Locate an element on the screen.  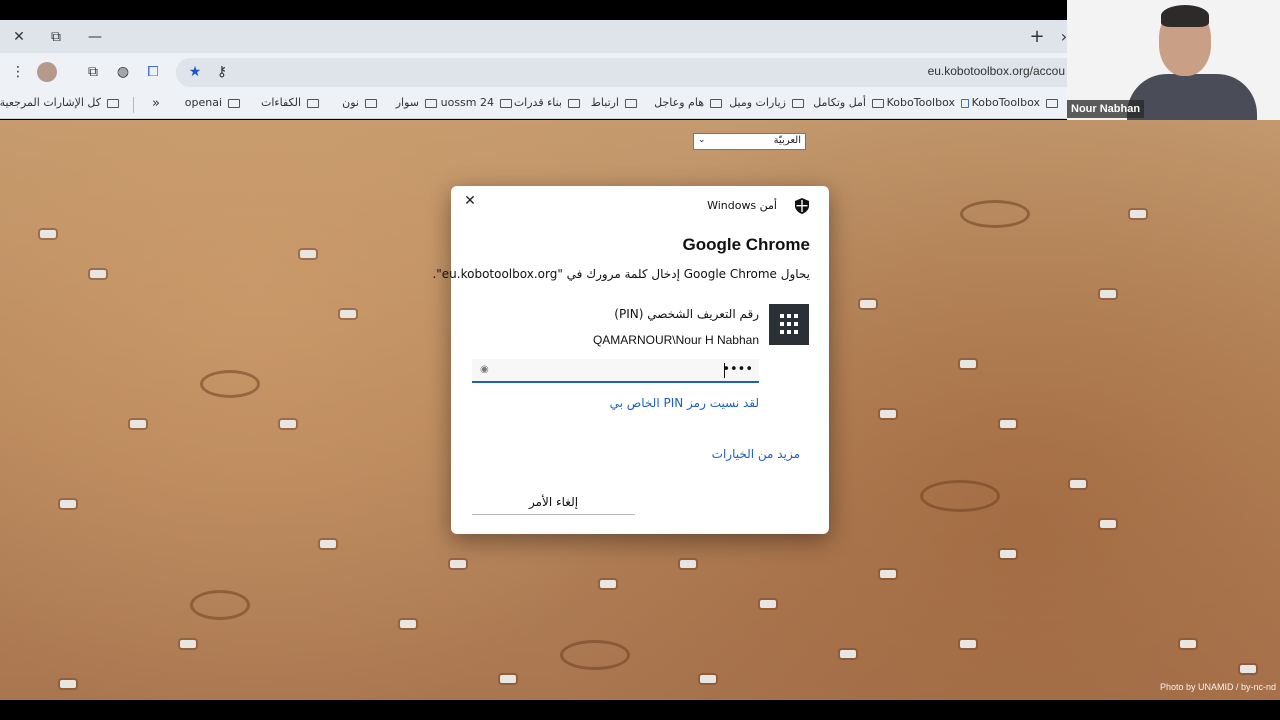
bookmark-item: ارتباط is located at coordinates (614, 102).